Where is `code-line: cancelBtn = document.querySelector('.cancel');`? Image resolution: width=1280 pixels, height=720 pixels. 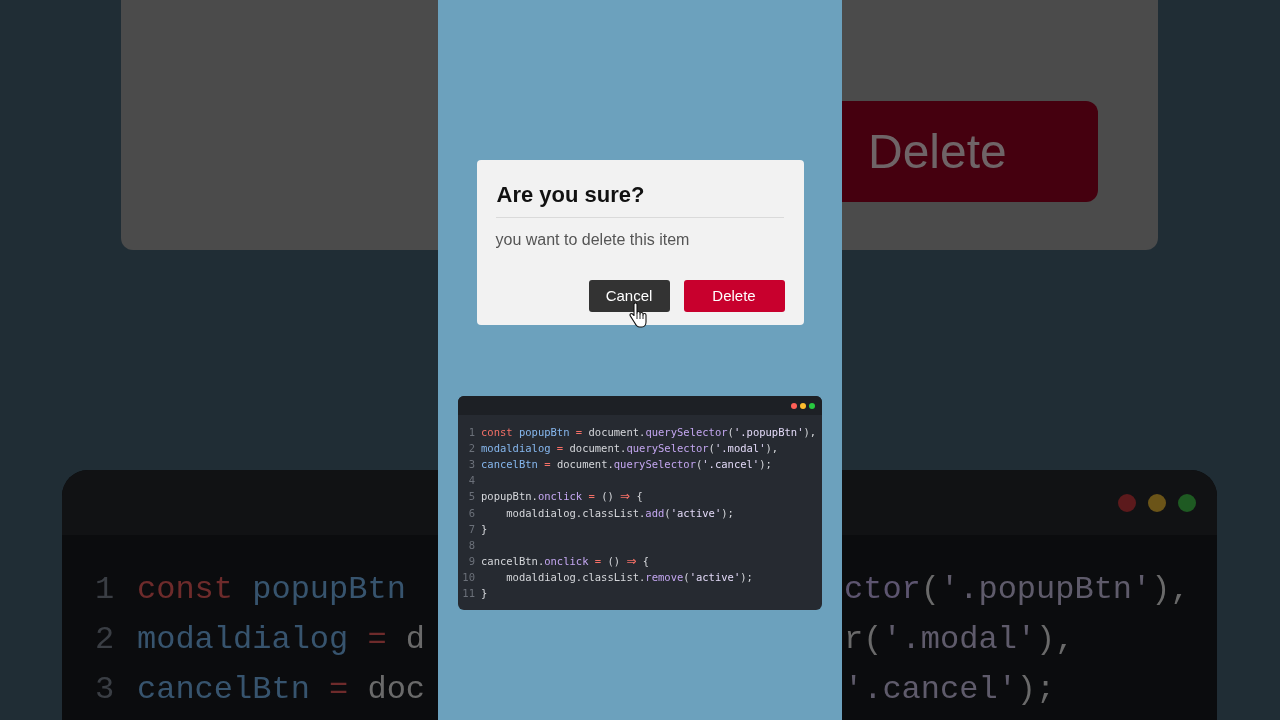 code-line: cancelBtn = document.querySelector('.cancel'); is located at coordinates (626, 464).